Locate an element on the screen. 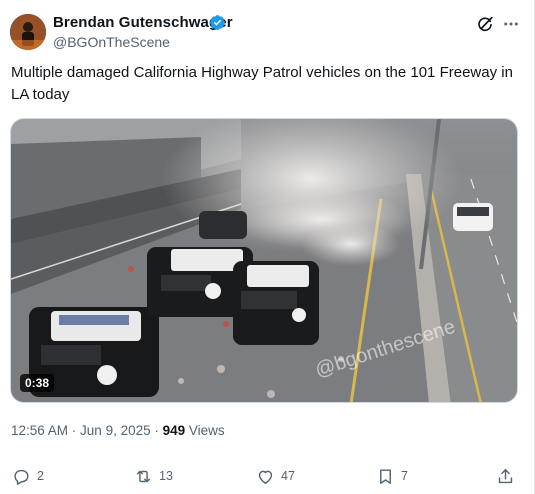  heart-icon is located at coordinates (265, 477).